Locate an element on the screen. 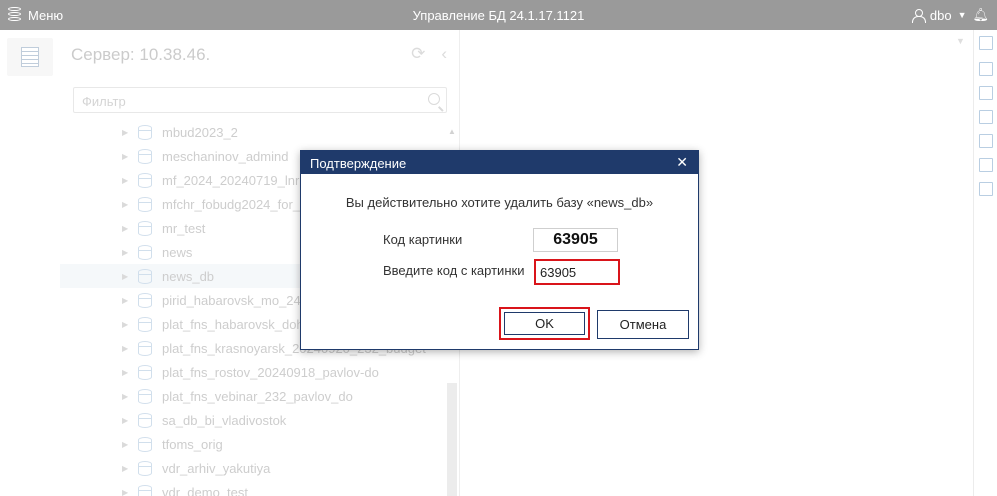 The image size is (997, 496). user-settings-icon is located at coordinates (986, 43).